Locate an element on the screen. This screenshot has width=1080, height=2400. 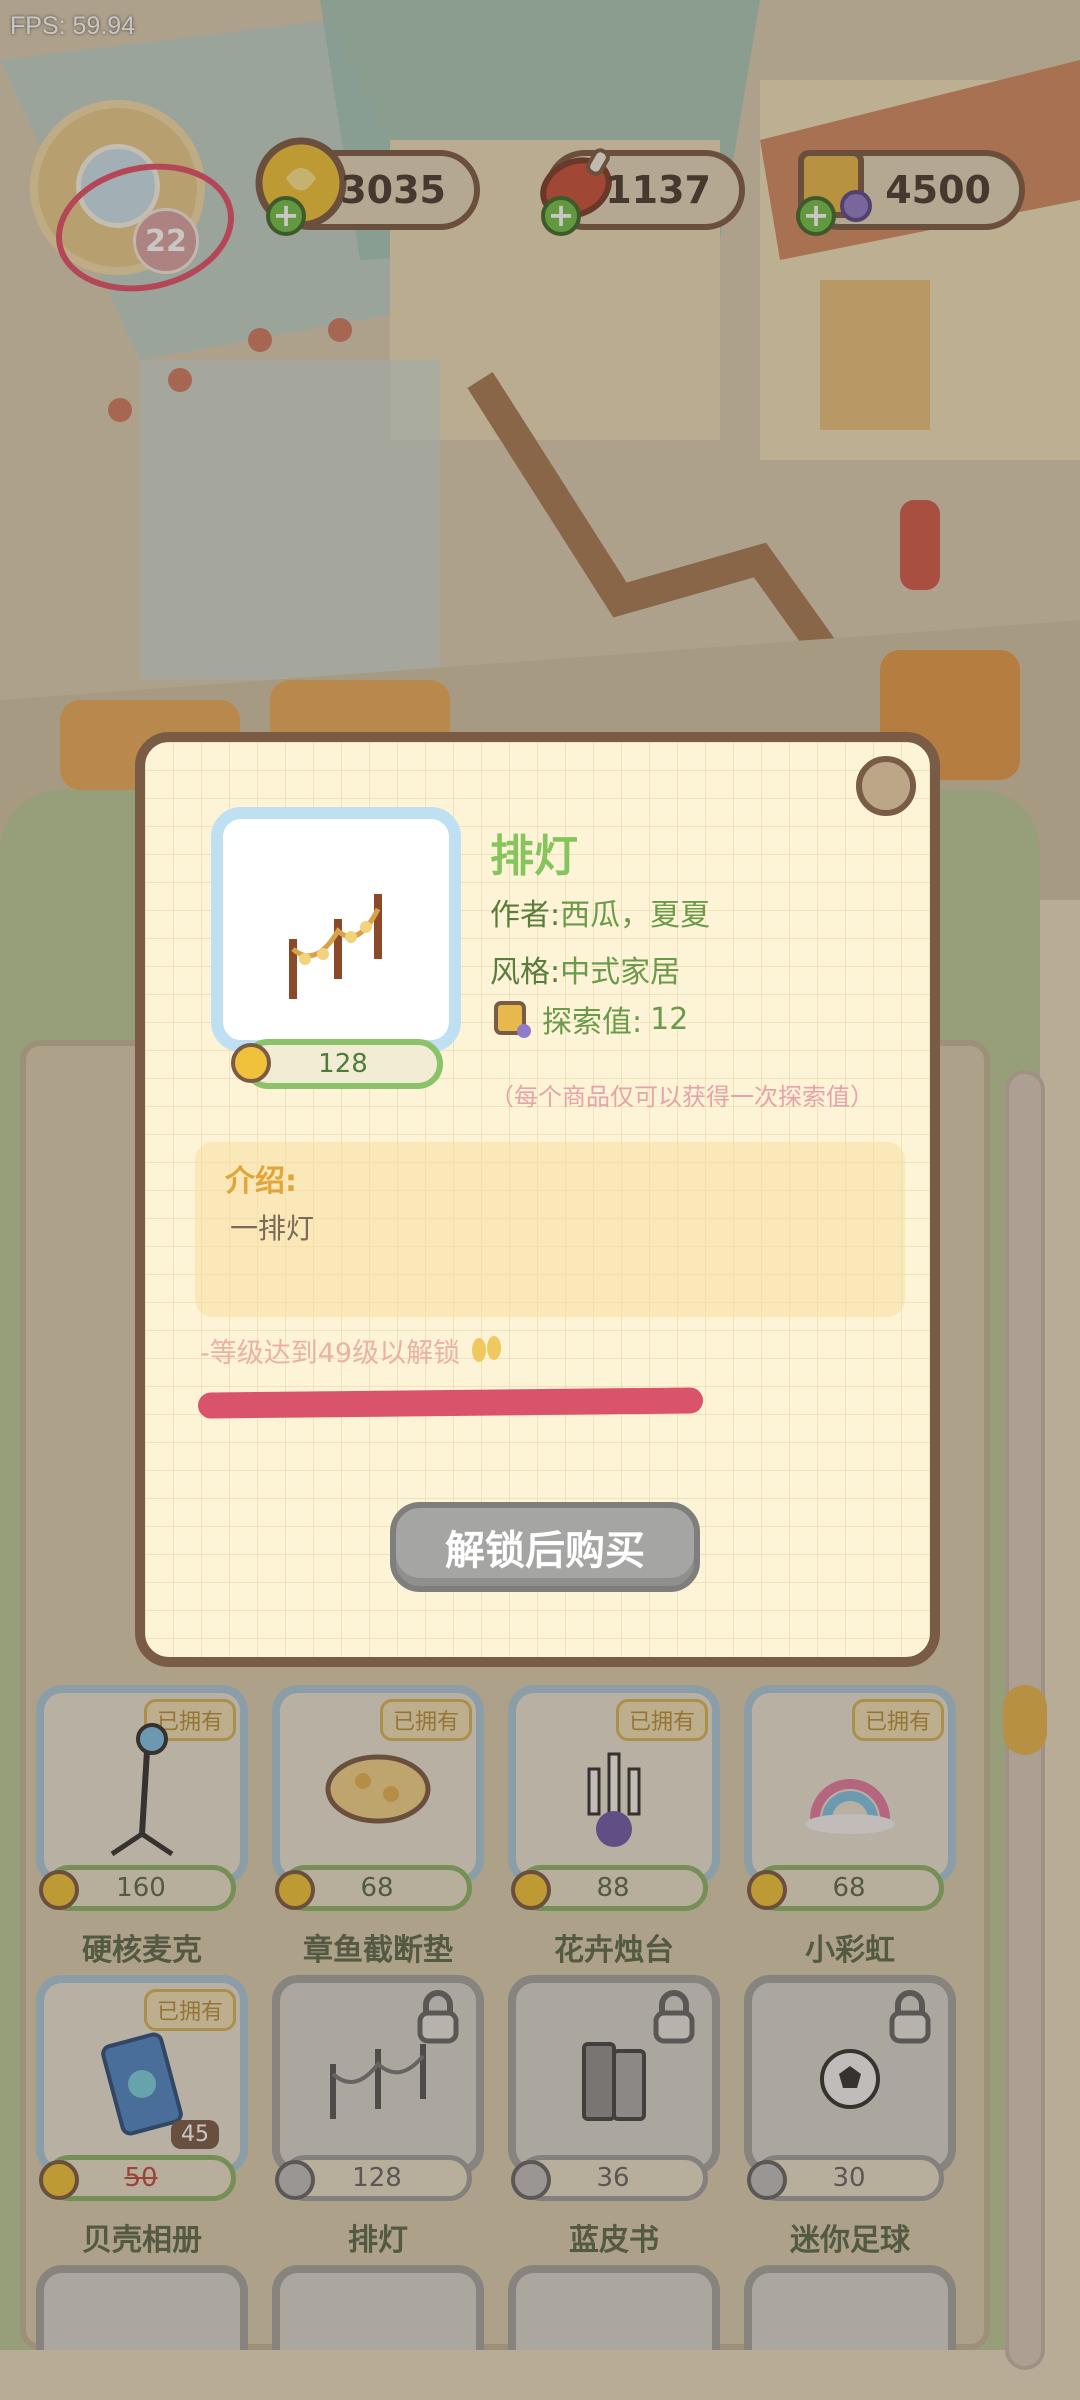
style-label: 风格: is located at coordinates (525, 972).